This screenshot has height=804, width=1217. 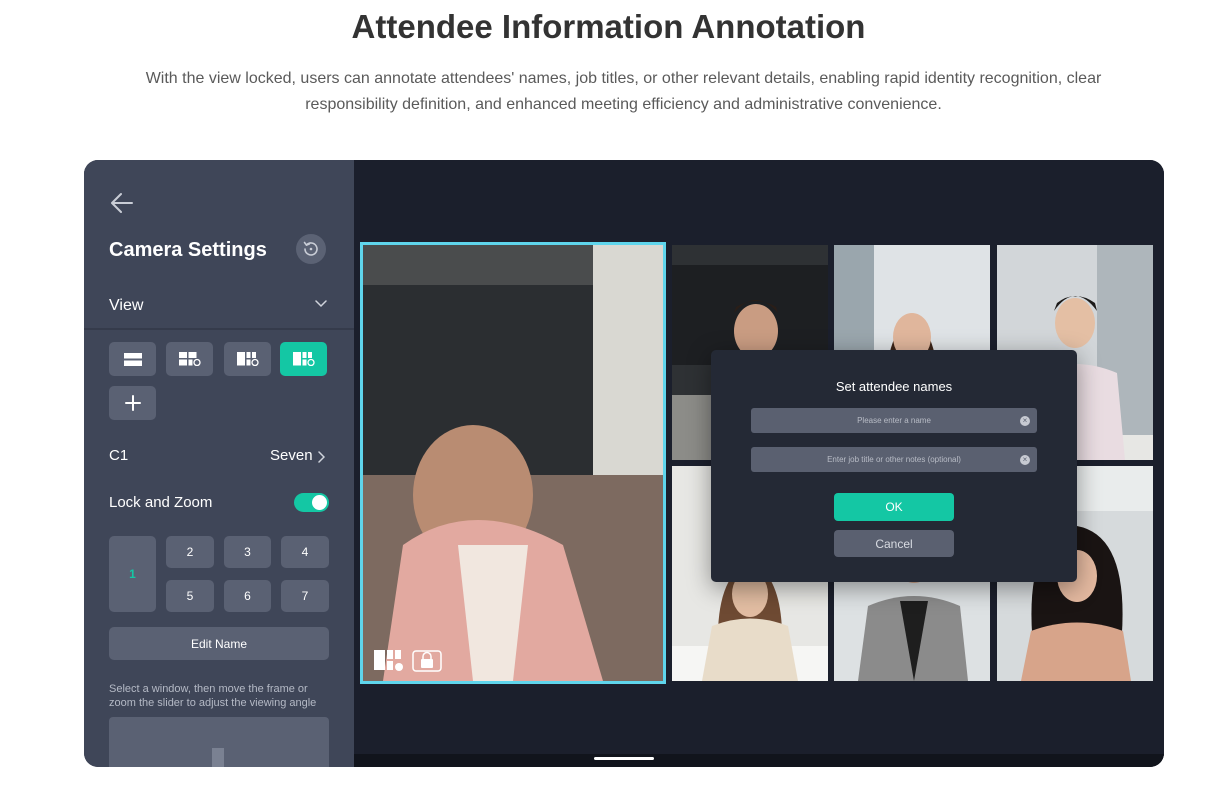 What do you see at coordinates (190, 596) in the screenshot?
I see `window-button-5: 5` at bounding box center [190, 596].